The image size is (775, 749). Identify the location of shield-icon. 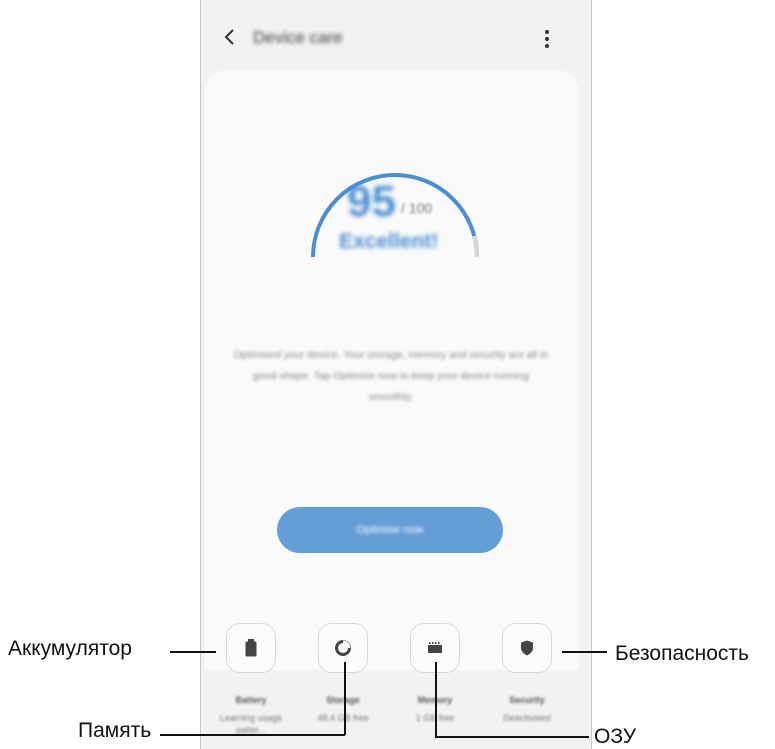
(527, 648).